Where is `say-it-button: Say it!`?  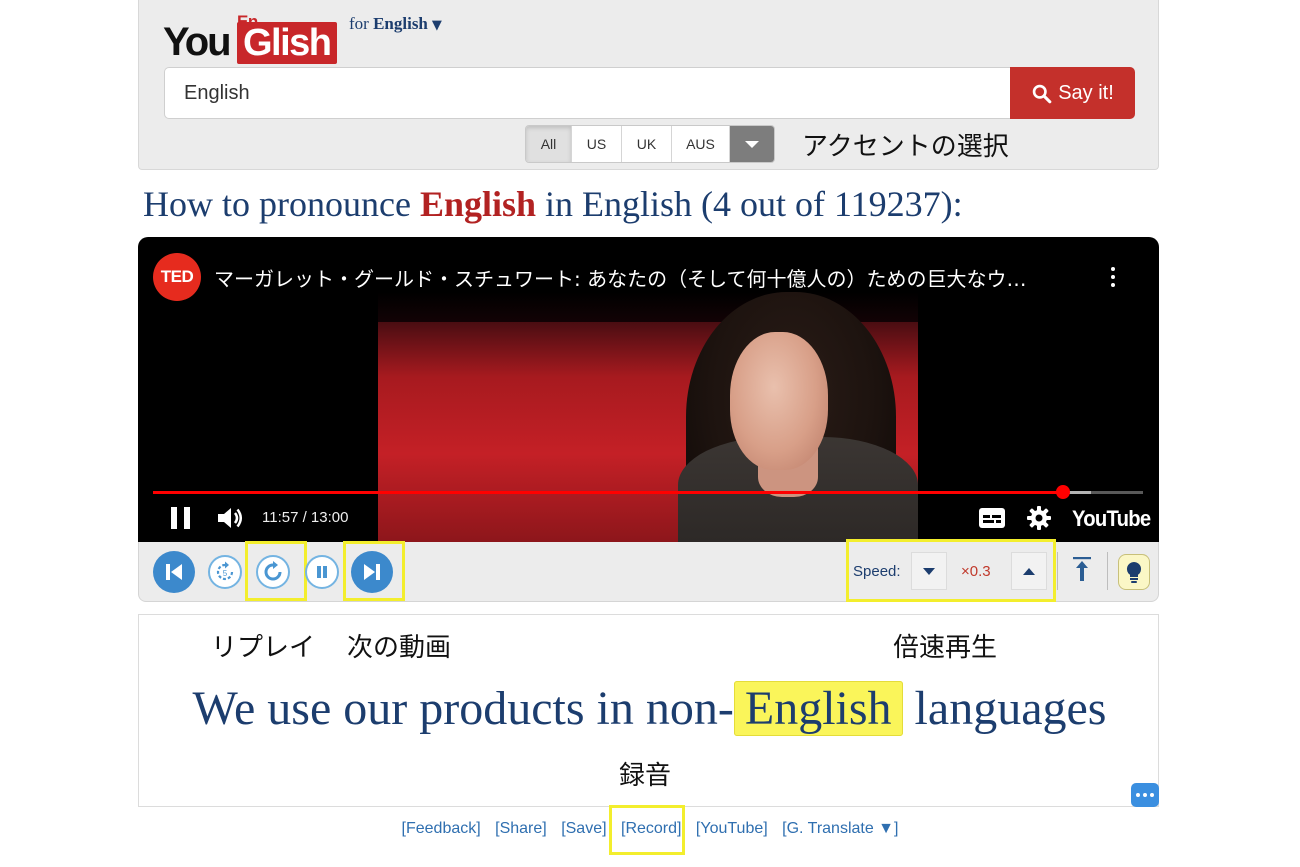
say-it-button: Say it! is located at coordinates (1072, 93).